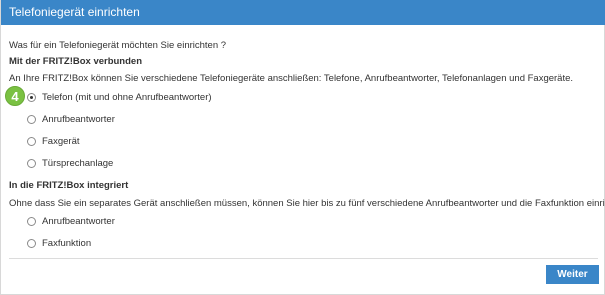 The image size is (605, 295). I want to click on section-heading-integrated: In die FRITZ!Box integriert, so click(69, 185).